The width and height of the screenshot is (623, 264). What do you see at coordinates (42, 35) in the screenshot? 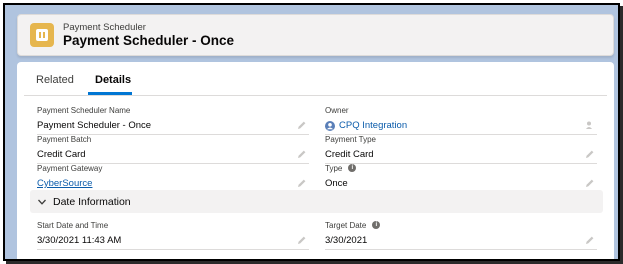
I see `payment-scheduler-icon` at bounding box center [42, 35].